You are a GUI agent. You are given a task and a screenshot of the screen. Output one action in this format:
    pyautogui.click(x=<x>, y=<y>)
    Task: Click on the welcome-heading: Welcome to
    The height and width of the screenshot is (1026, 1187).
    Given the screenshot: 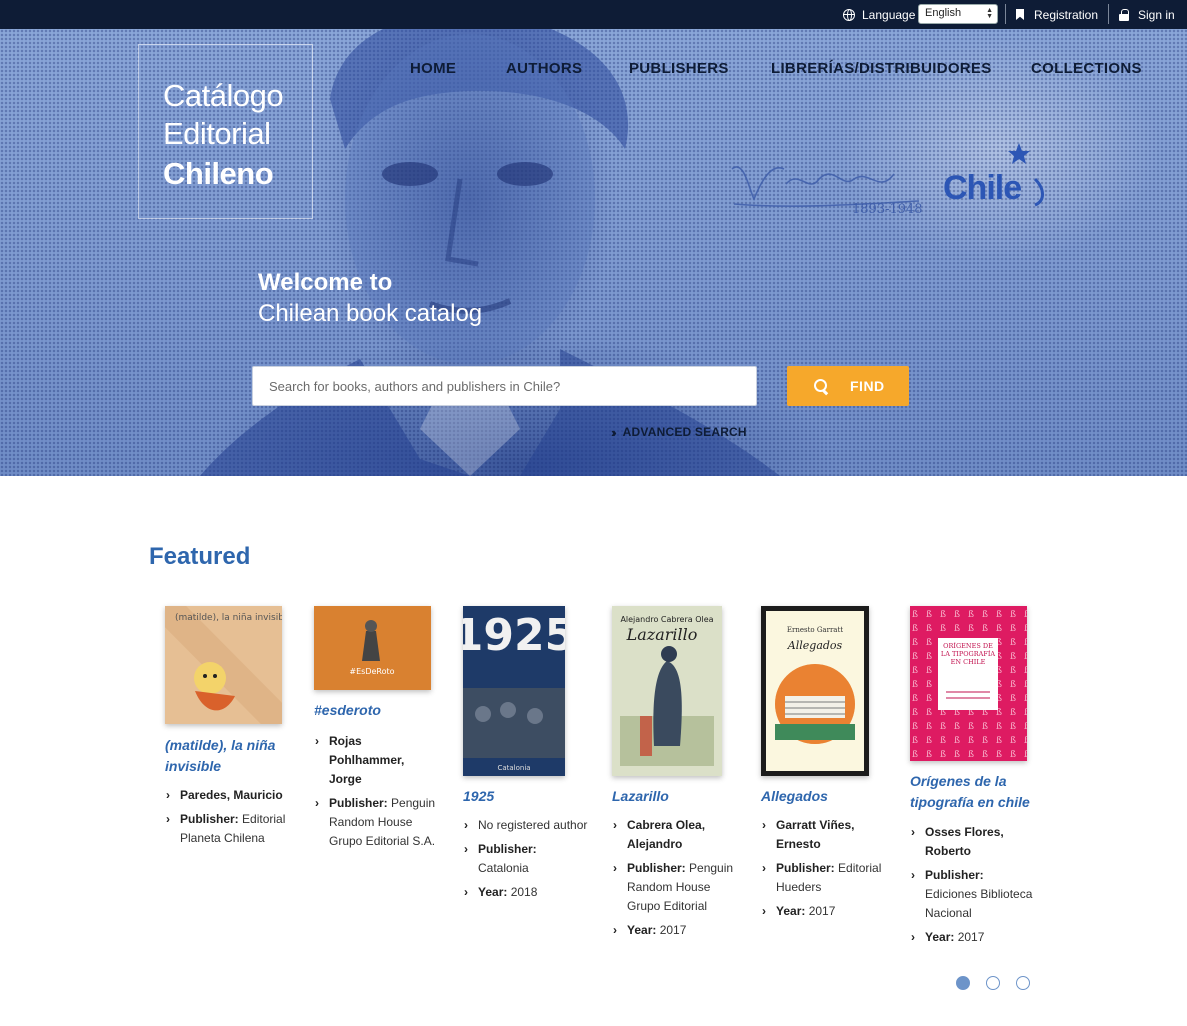 What is the action you would take?
    pyautogui.click(x=325, y=282)
    